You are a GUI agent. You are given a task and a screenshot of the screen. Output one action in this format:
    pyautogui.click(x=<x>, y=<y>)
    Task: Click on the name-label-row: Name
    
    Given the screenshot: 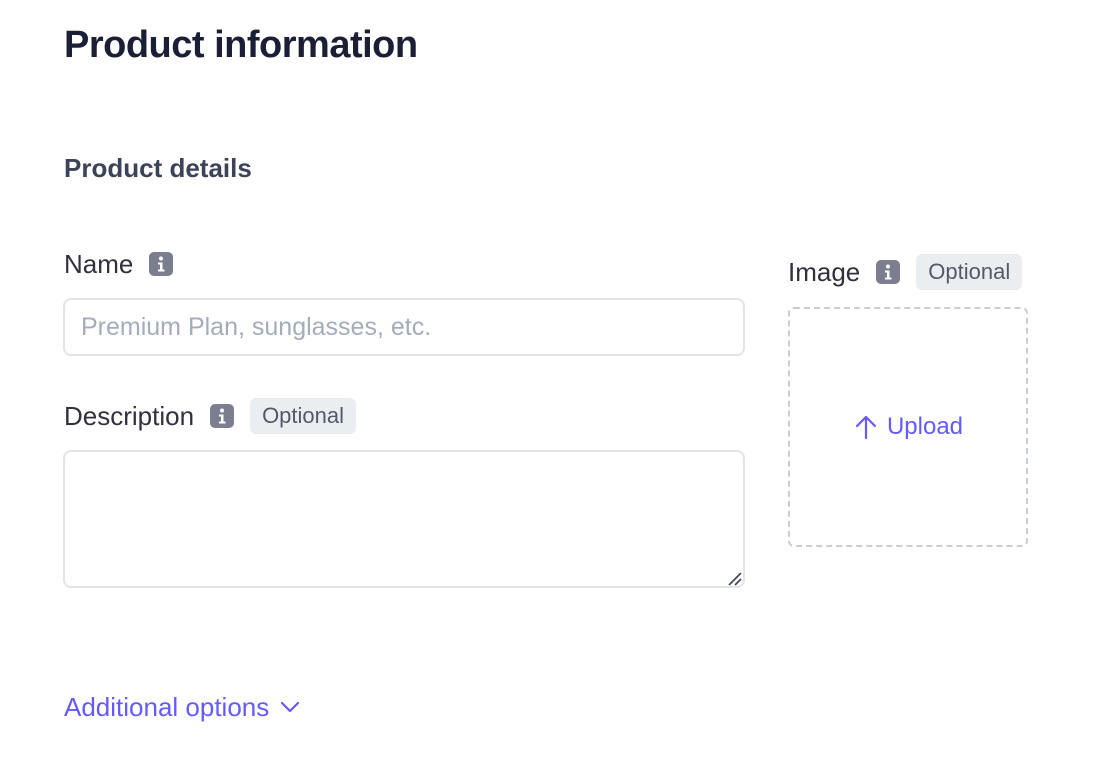 What is the action you would take?
    pyautogui.click(x=119, y=264)
    